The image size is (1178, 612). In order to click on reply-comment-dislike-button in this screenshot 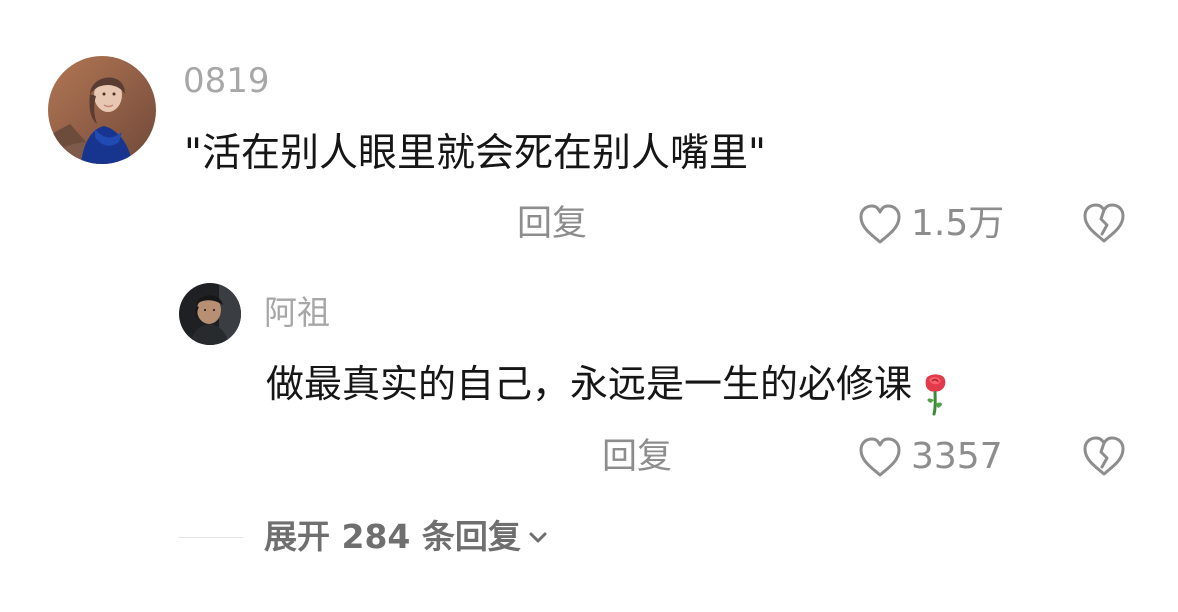, I will do `click(1104, 456)`.